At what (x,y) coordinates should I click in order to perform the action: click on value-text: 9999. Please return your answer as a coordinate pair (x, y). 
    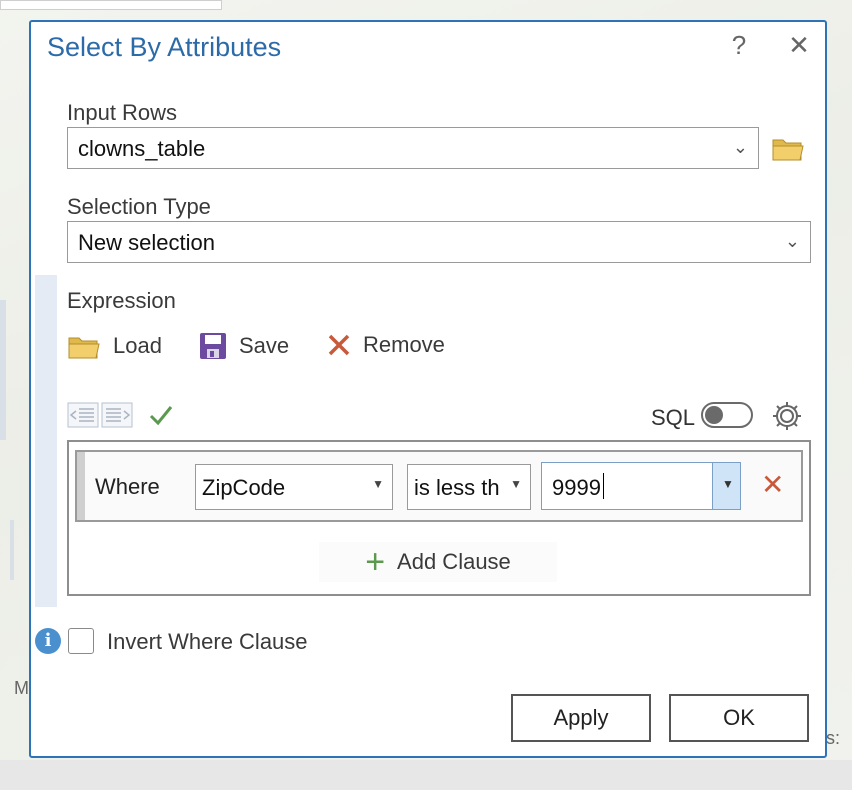
    Looking at the image, I should click on (576, 487).